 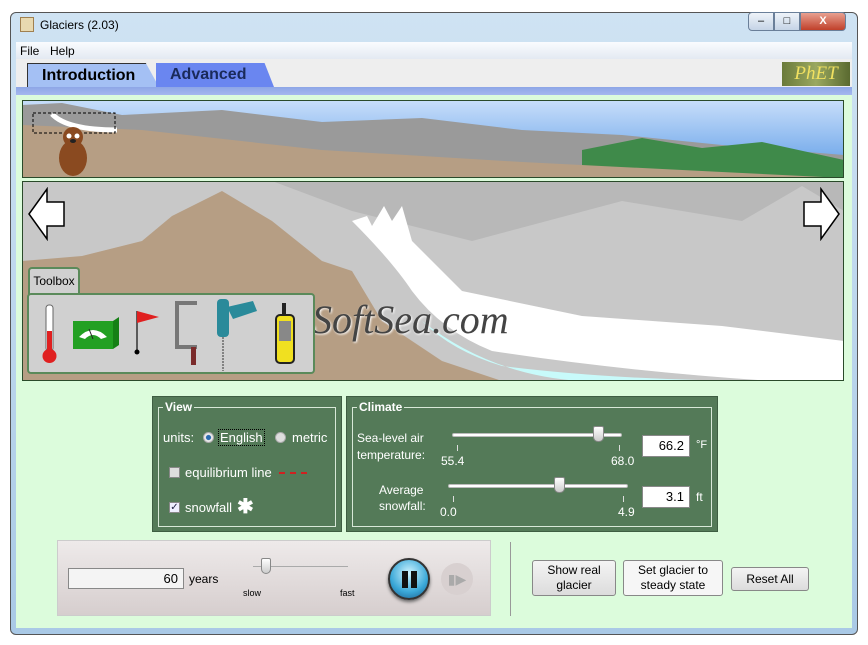 I want to click on label: steady state, so click(x=673, y=585).